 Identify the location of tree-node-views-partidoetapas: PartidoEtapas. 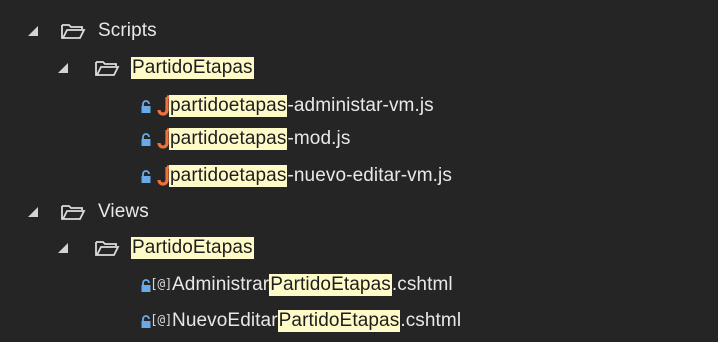
(359, 248).